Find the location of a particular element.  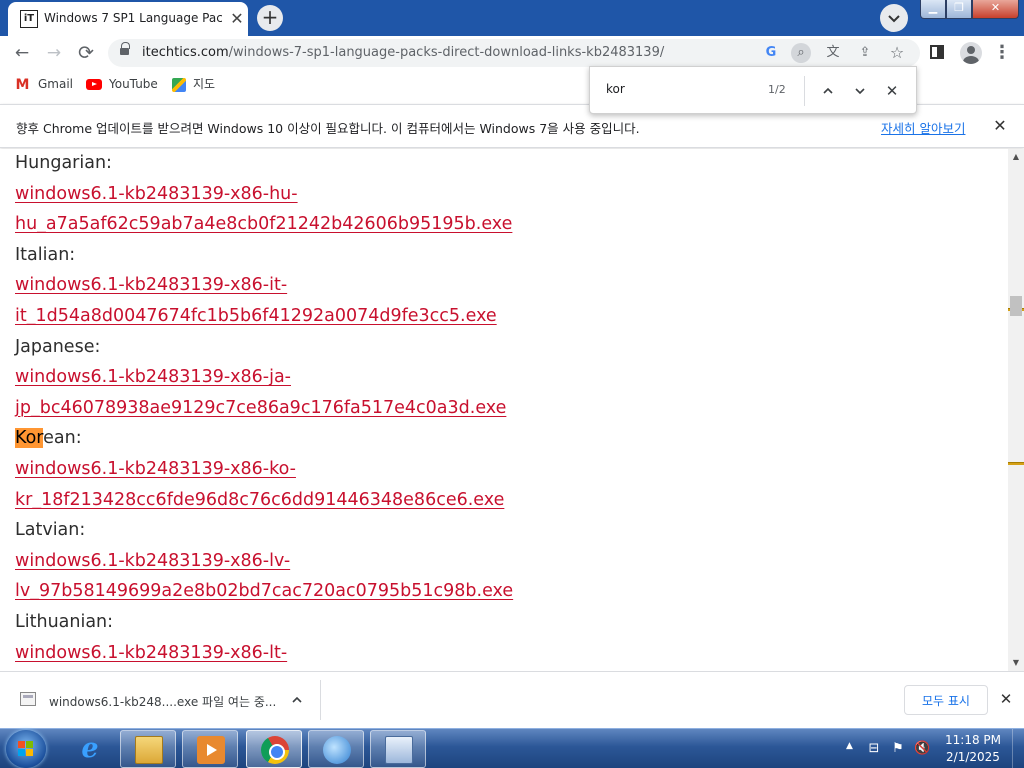

download-link: windows6.1-kb2483139-x86-ja- is located at coordinates (153, 377).